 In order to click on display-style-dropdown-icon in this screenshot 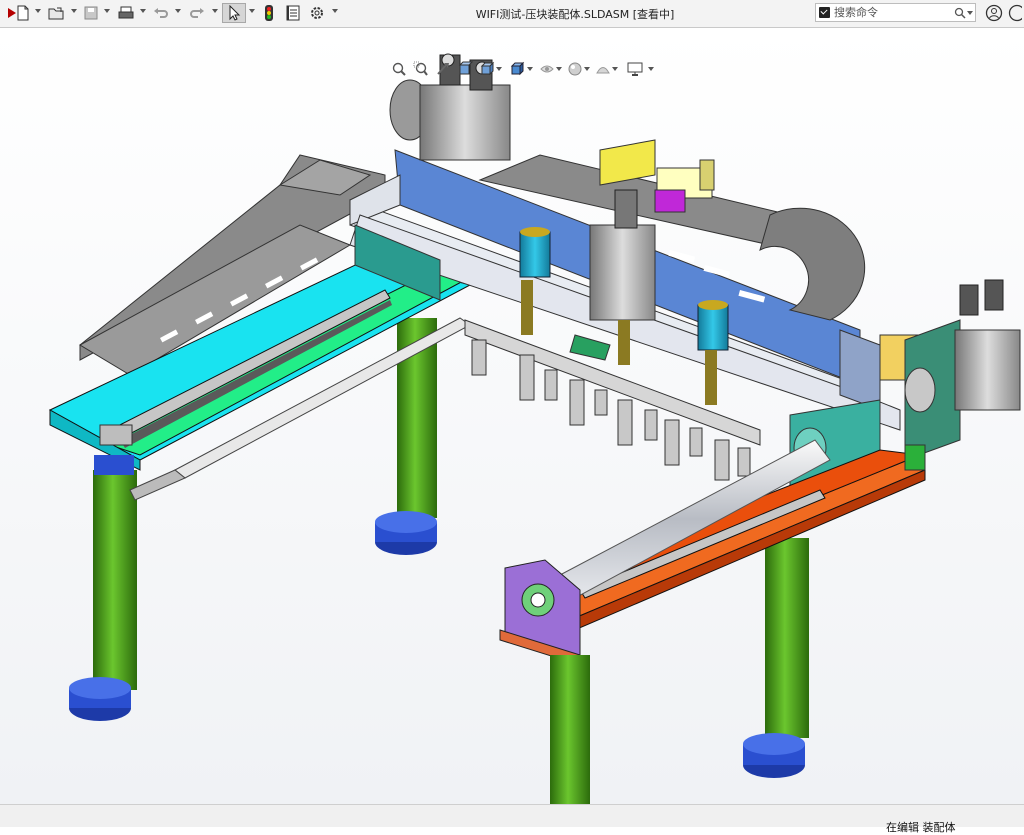, I will do `click(530, 69)`.